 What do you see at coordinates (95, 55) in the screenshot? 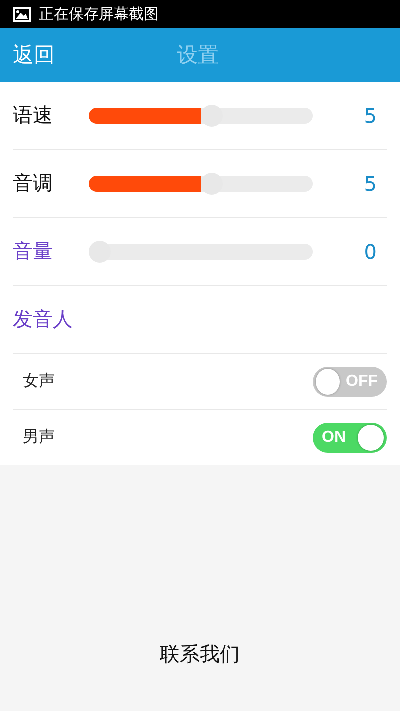
I see `back-button: 返回` at bounding box center [95, 55].